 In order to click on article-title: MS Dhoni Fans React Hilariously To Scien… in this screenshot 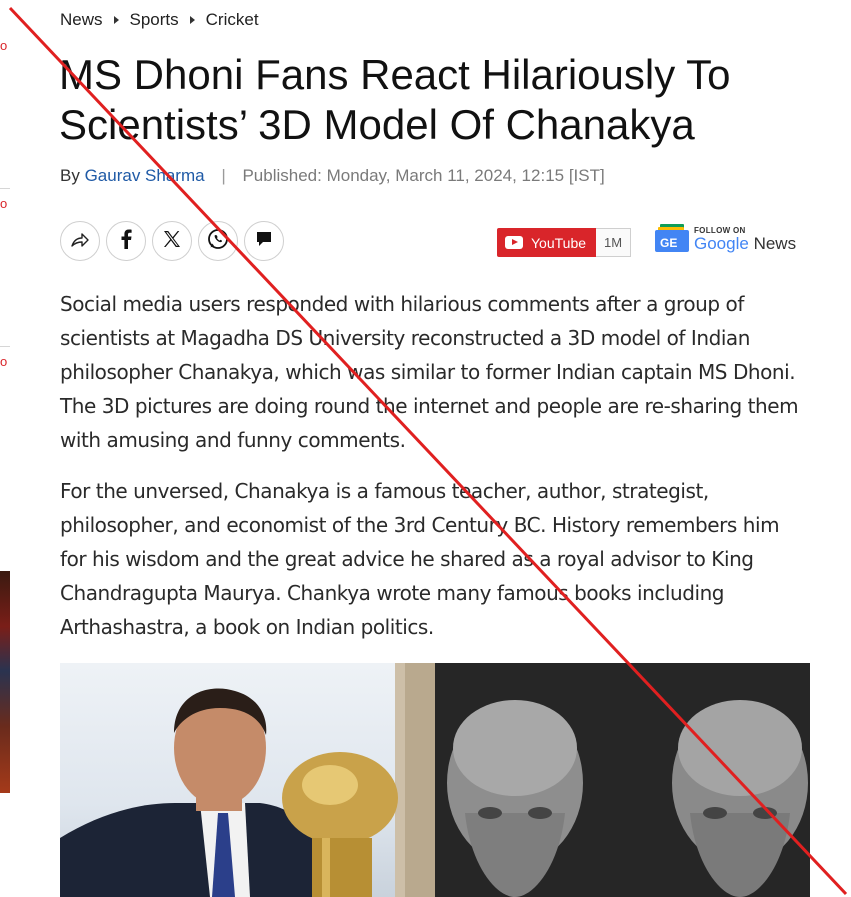, I will do `click(395, 99)`.